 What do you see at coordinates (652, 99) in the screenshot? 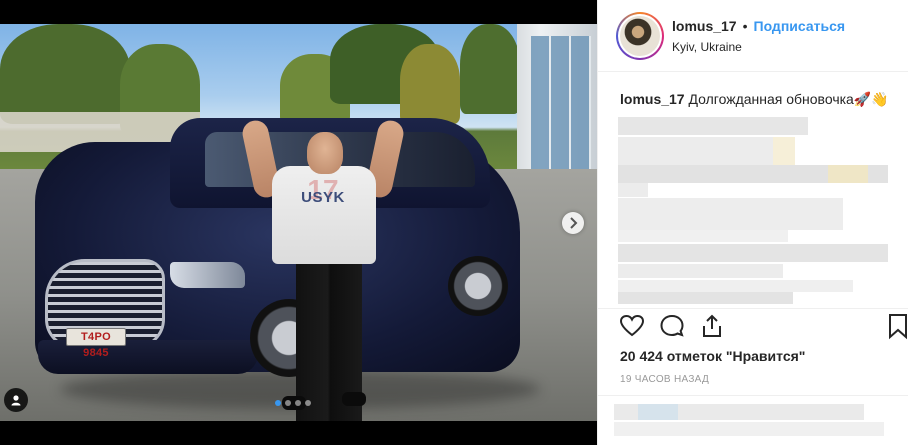
I see `caption-username: lomus_17` at bounding box center [652, 99].